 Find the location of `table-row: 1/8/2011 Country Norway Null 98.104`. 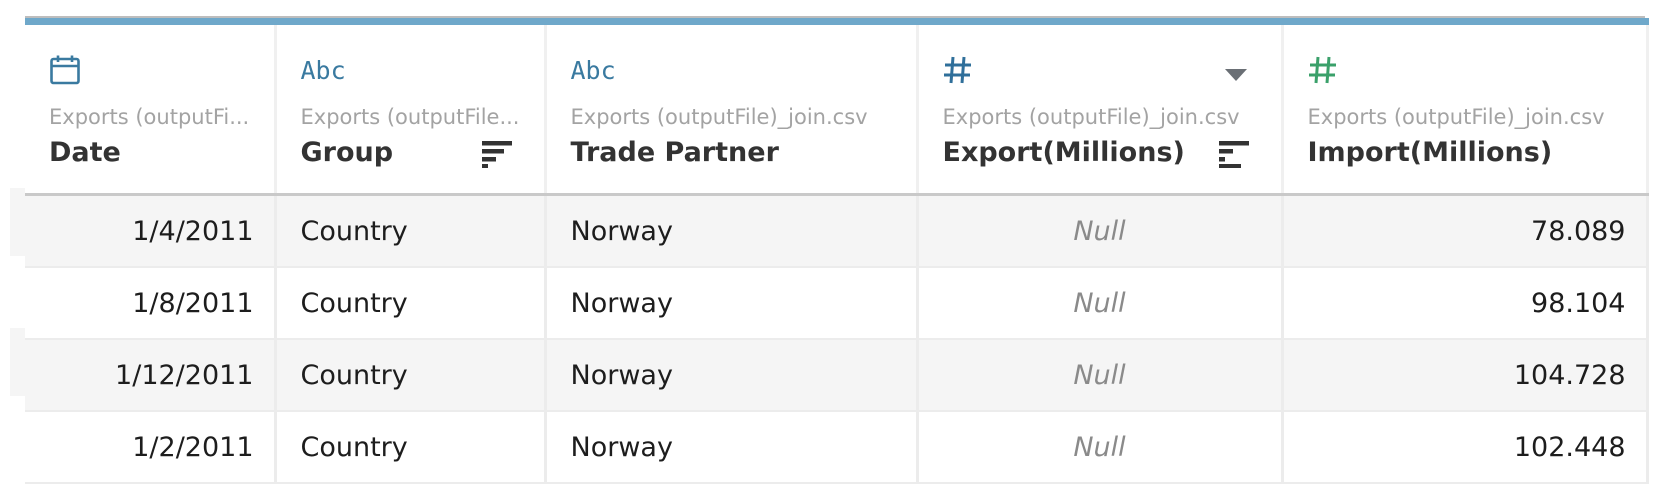

table-row: 1/8/2011 Country Norway Null 98.104 is located at coordinates (837, 303).